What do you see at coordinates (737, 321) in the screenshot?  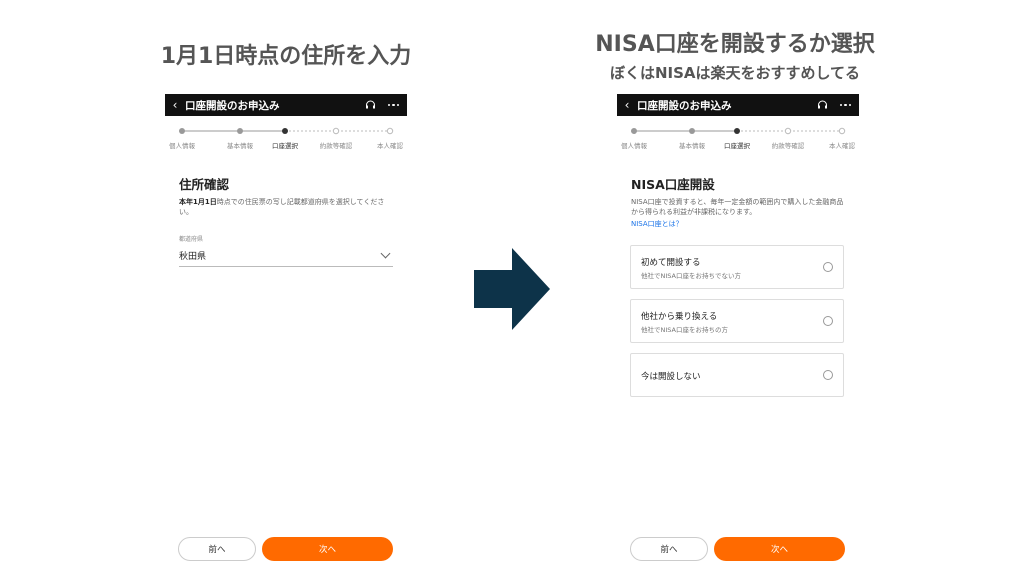 I see `option-transfer: 他社から乗り換える 他社でNISA口座をお持ちの方` at bounding box center [737, 321].